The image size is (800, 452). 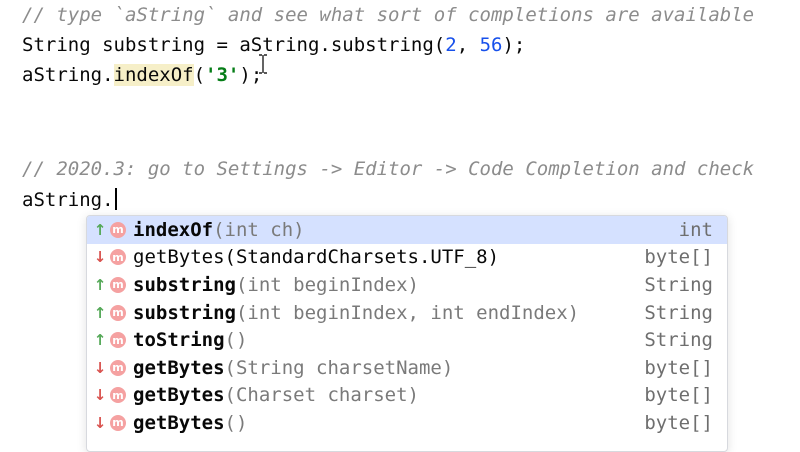 I want to click on completion-item: ↓ m getBytes() byte[], so click(x=407, y=423).